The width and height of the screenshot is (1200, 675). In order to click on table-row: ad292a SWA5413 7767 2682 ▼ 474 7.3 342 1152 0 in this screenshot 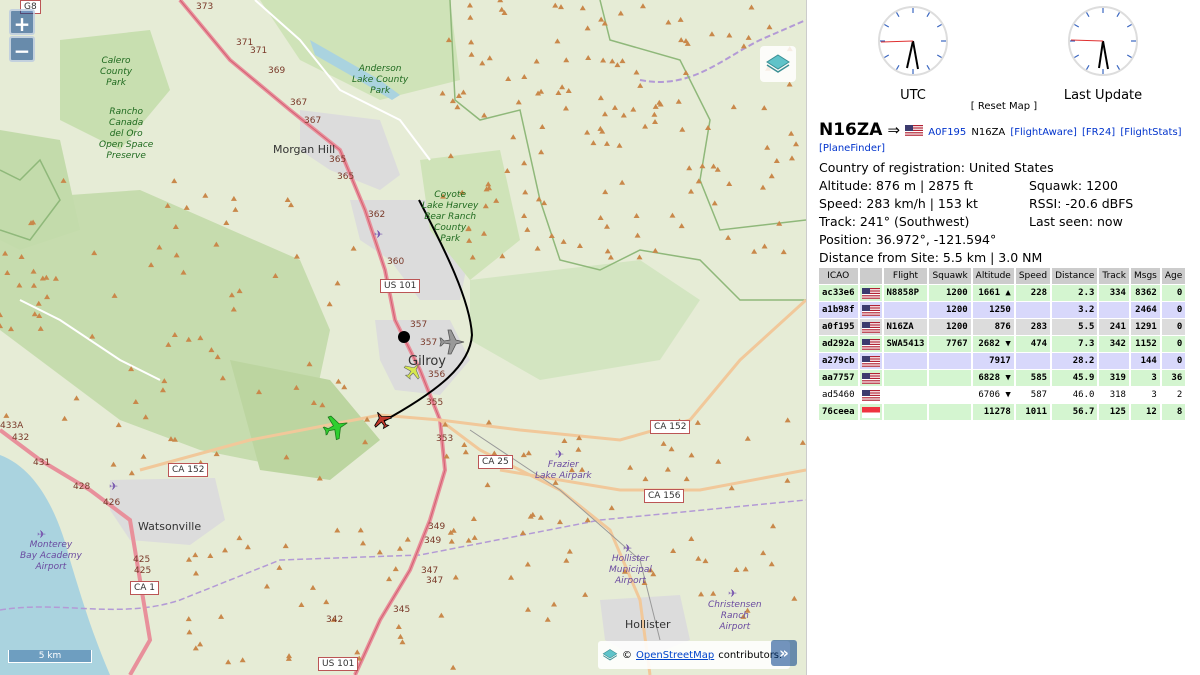, I will do `click(1002, 344)`.